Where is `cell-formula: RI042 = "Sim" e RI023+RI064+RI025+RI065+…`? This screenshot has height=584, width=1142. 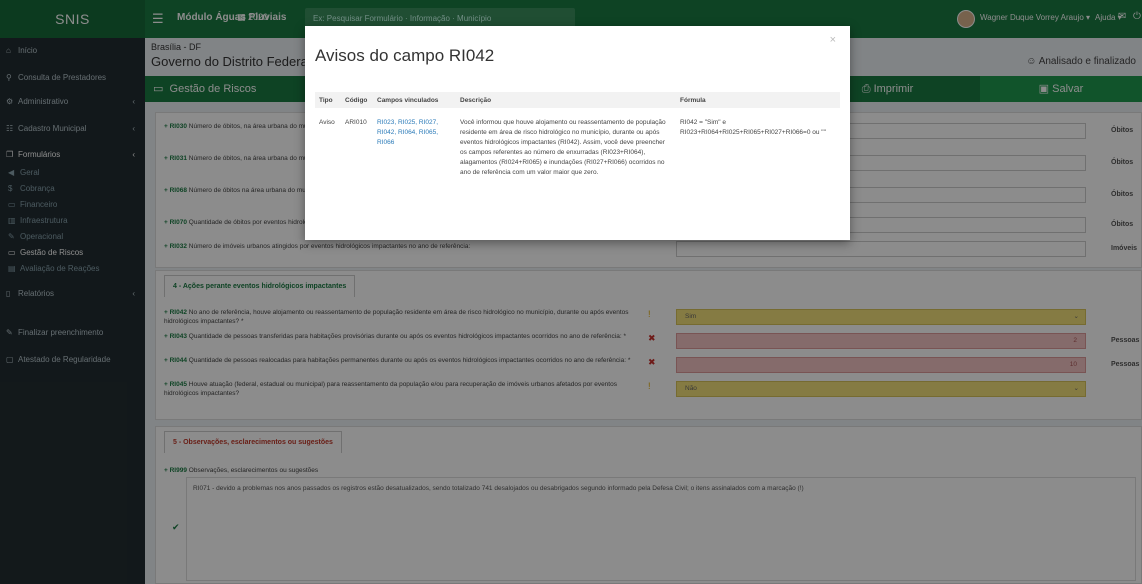 cell-formula: RI042 = "Sim" e RI023+RI064+RI025+RI065+… is located at coordinates (753, 127).